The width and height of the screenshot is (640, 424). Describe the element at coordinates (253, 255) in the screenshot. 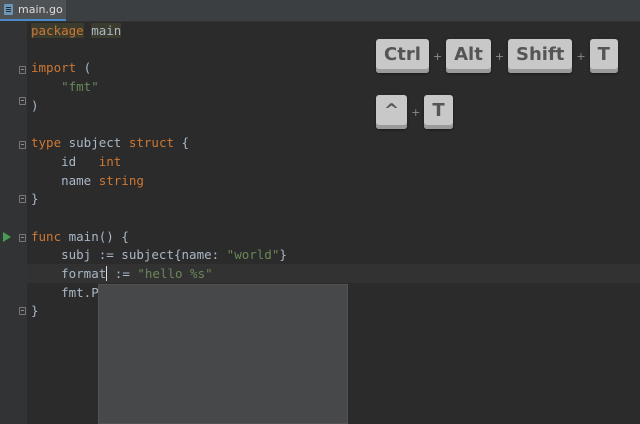

I see `code-token: "world"` at that location.